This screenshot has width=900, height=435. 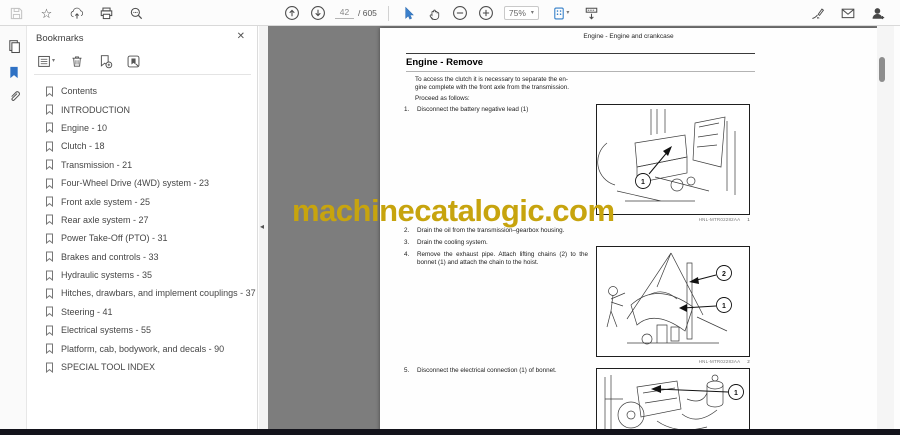 I want to click on bookmark-item-introduction: INTRODUCTION, so click(x=142, y=109).